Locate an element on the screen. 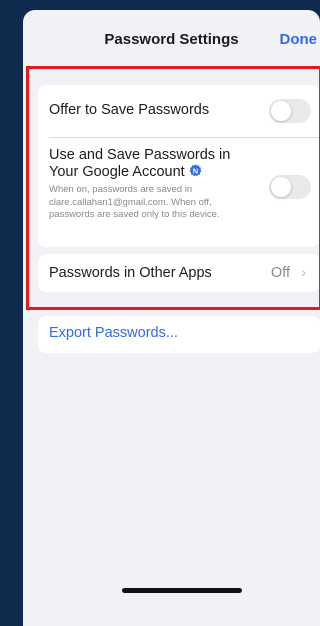  done-button: Done is located at coordinates (299, 39).